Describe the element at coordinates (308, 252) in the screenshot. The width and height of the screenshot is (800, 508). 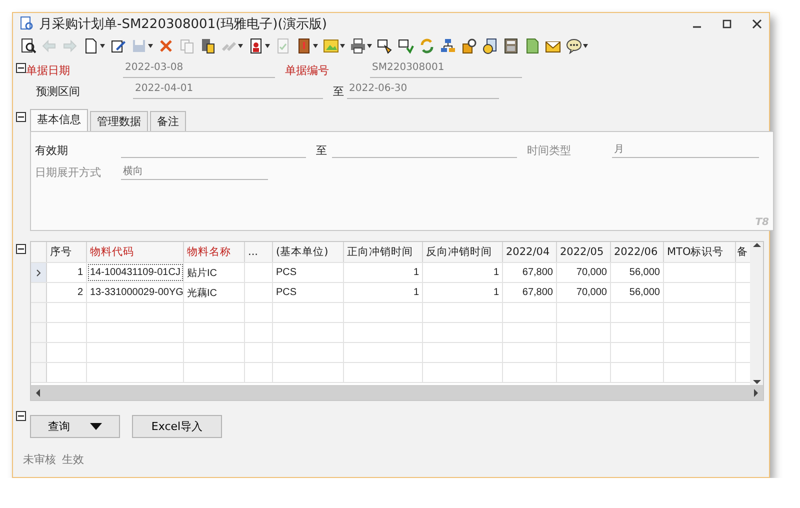
I see `column-header: (基本单位)` at that location.